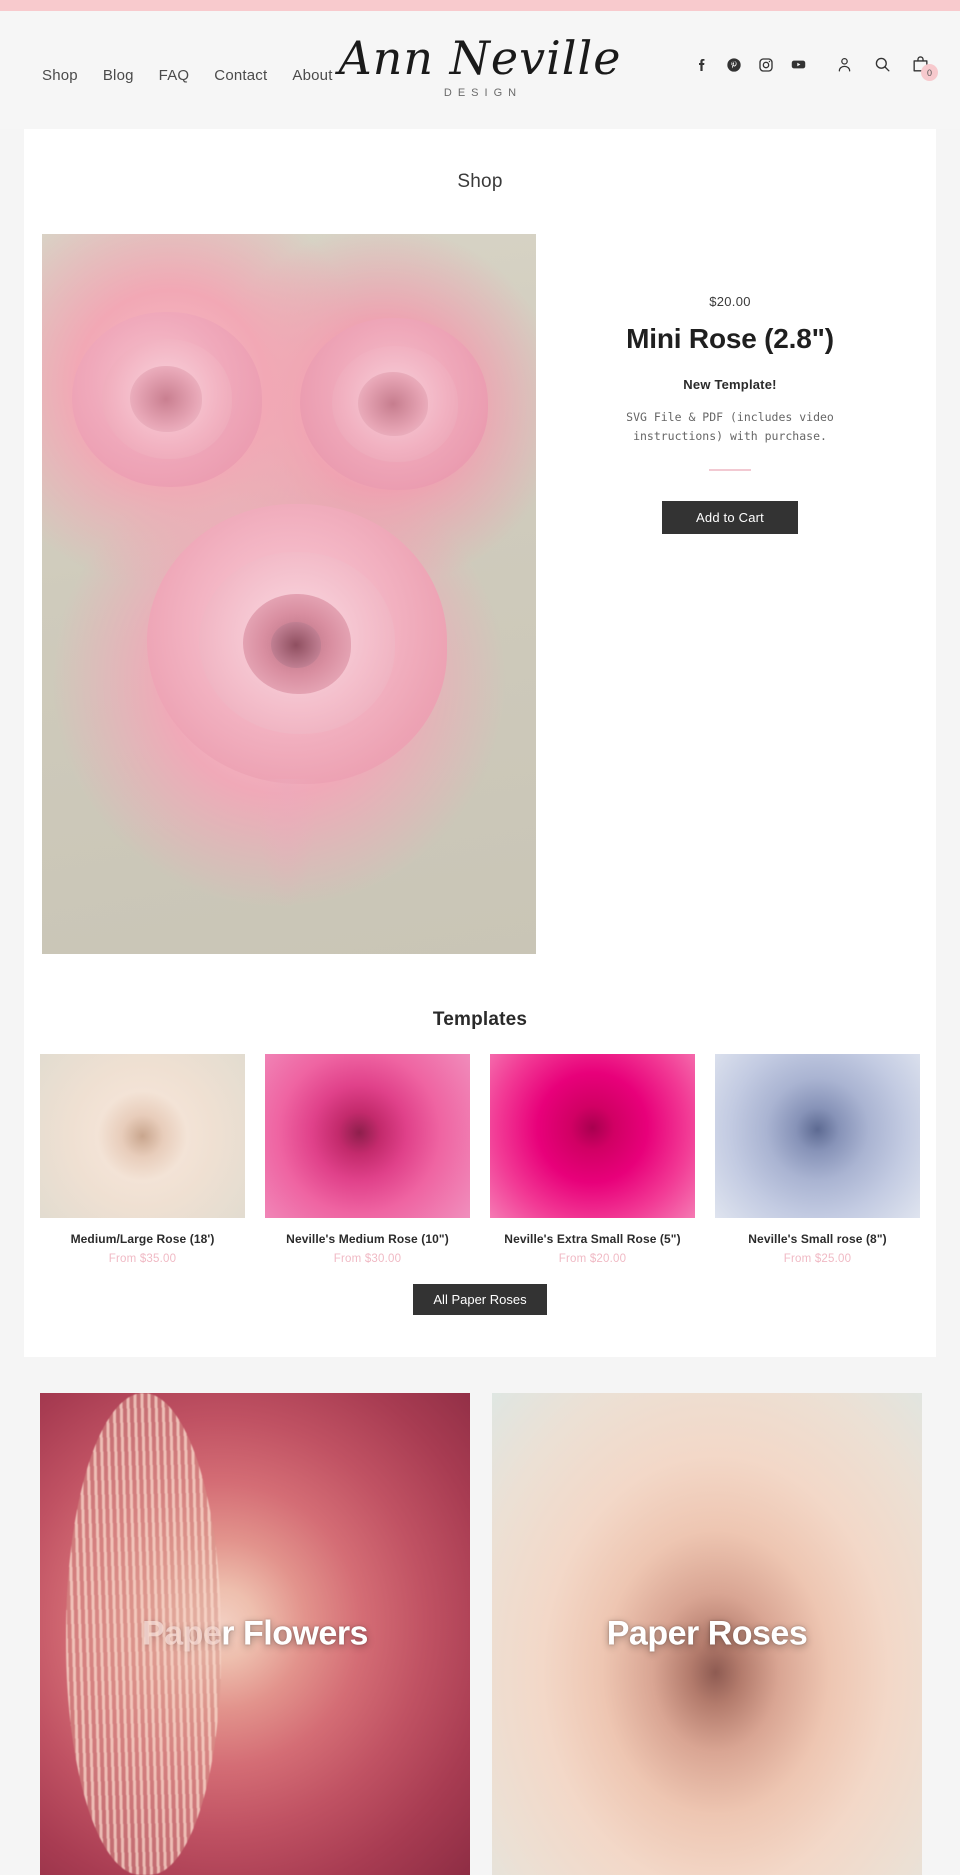  I want to click on all-paper-roses-wrap: All Paper Roses, so click(480, 1299).